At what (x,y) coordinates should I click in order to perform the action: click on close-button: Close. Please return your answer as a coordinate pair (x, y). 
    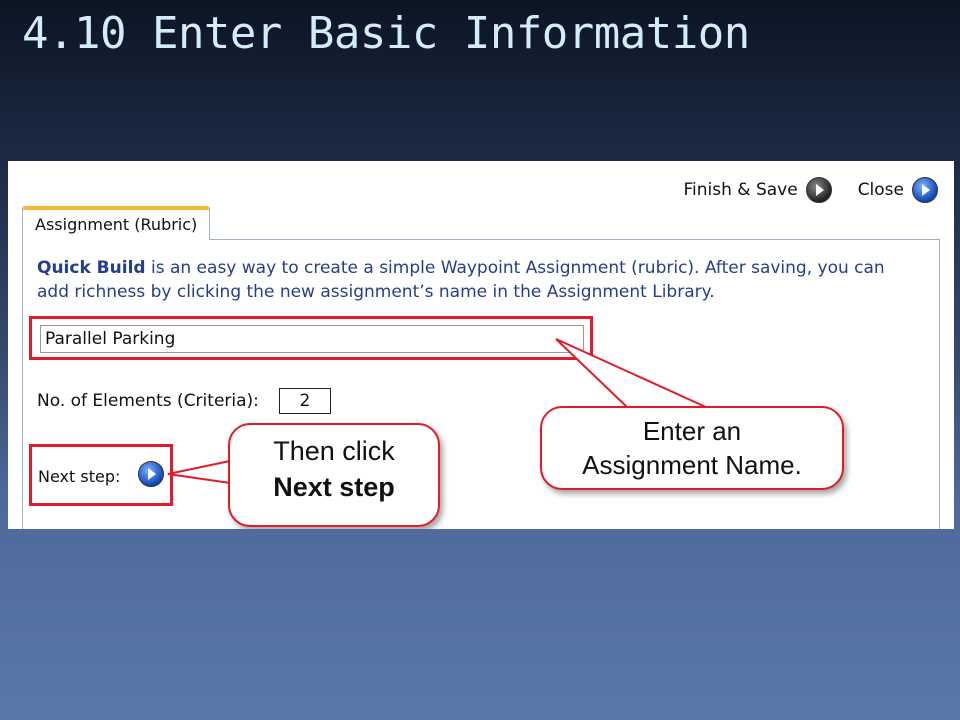
    Looking at the image, I should click on (898, 190).